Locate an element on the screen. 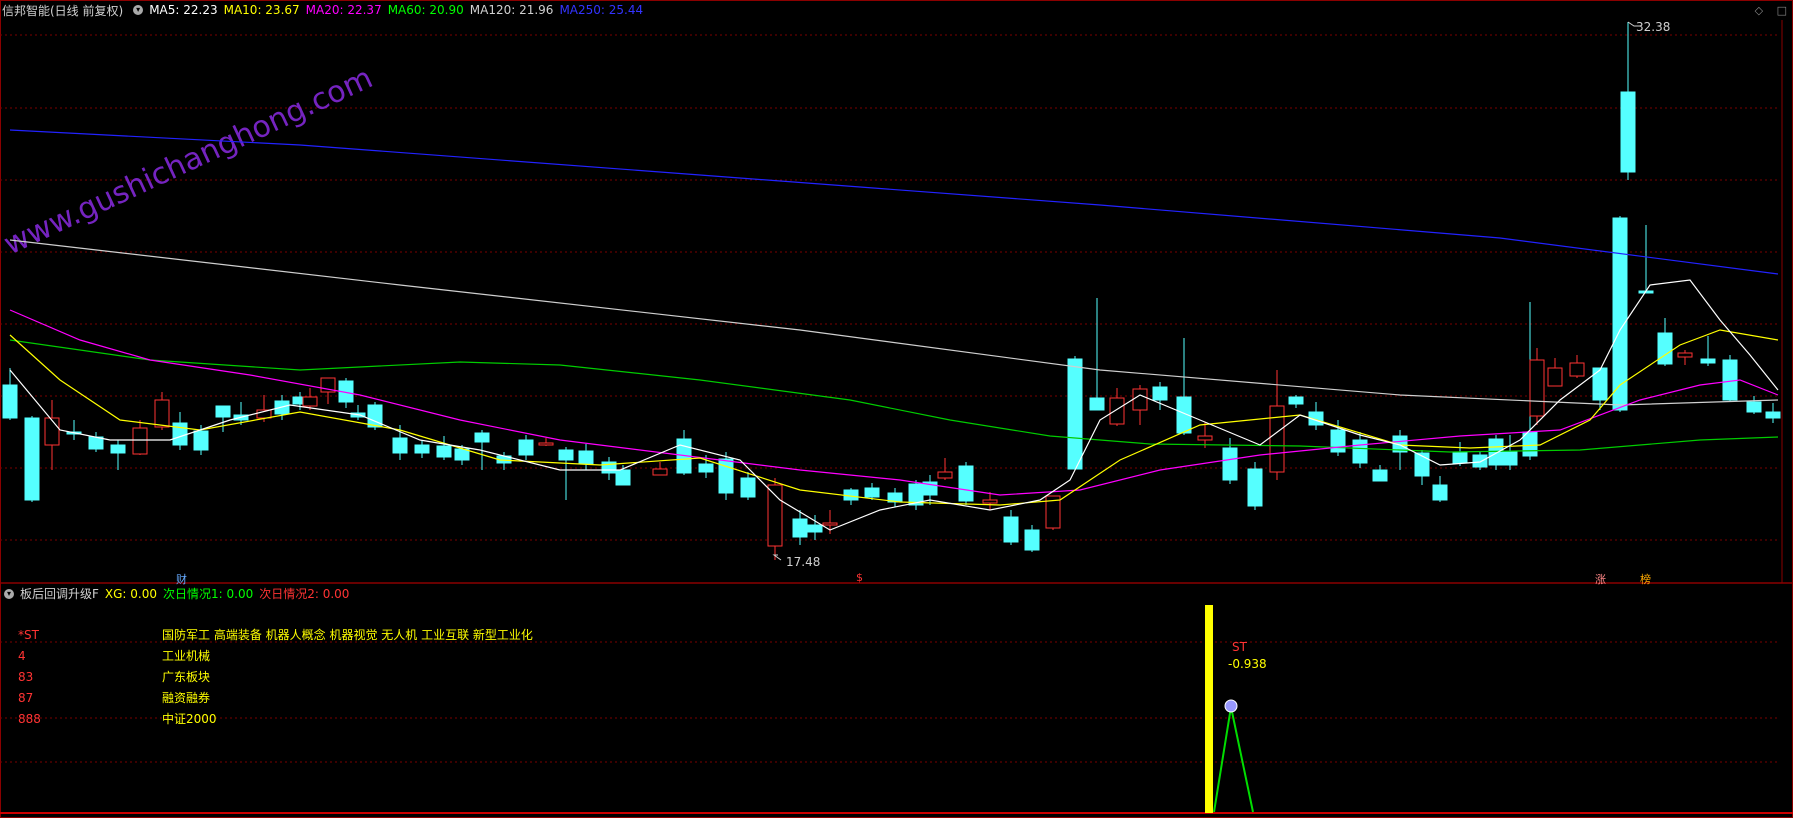 This screenshot has width=1793, height=818. info-row: 87 融资融券 is located at coordinates (114, 698).